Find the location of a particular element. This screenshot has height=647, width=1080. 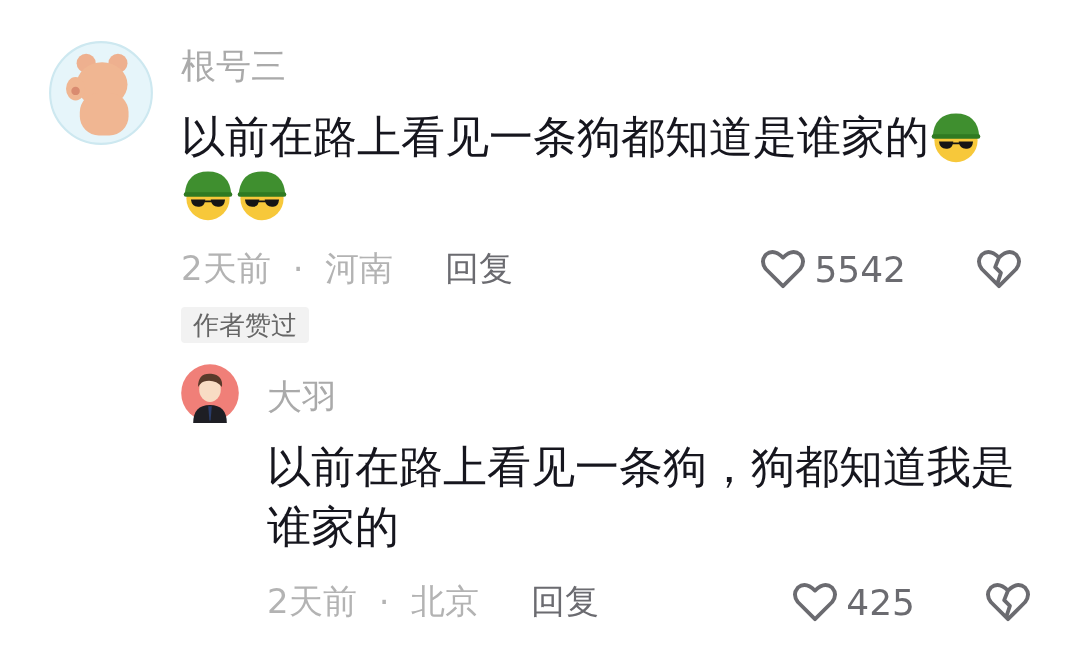

comment-location: 河南 is located at coordinates (359, 268).